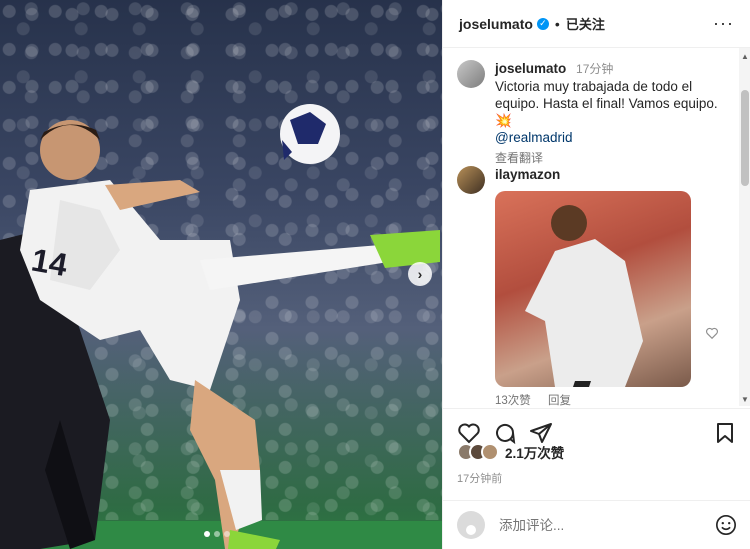 This screenshot has height=549, width=750. Describe the element at coordinates (534, 452) in the screenshot. I see `likes-count: 2.1万次赞` at that location.